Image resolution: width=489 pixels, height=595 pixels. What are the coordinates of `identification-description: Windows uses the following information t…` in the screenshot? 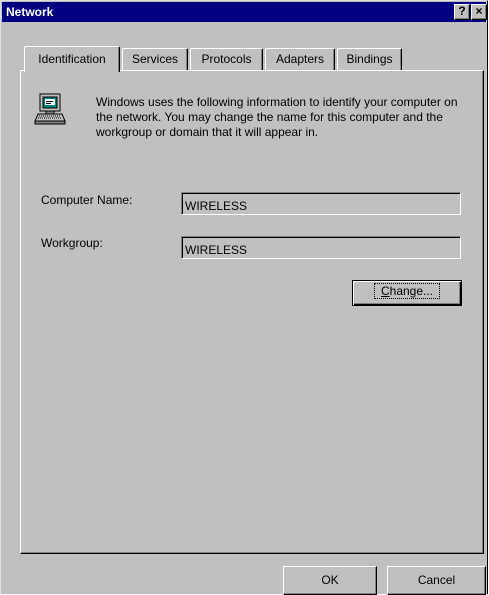 It's located at (277, 117).